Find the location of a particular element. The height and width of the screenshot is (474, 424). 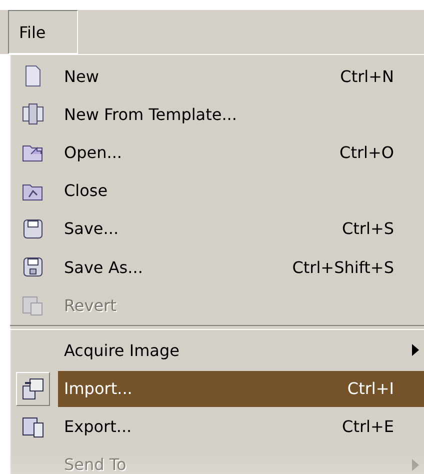

menu-item: Save... Ctrl+S is located at coordinates (241, 228).